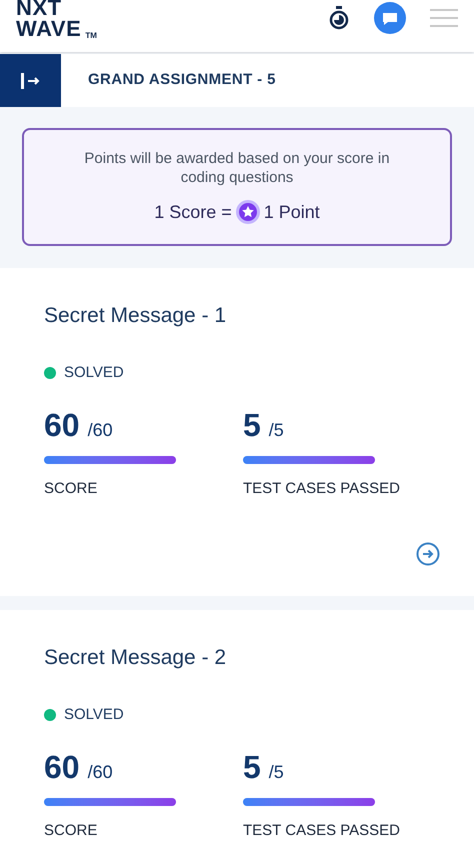 The width and height of the screenshot is (474, 864). I want to click on arrow-circle-icon, so click(428, 554).